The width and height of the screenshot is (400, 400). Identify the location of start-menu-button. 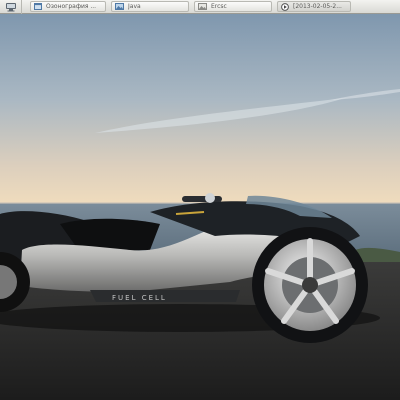
(11, 7).